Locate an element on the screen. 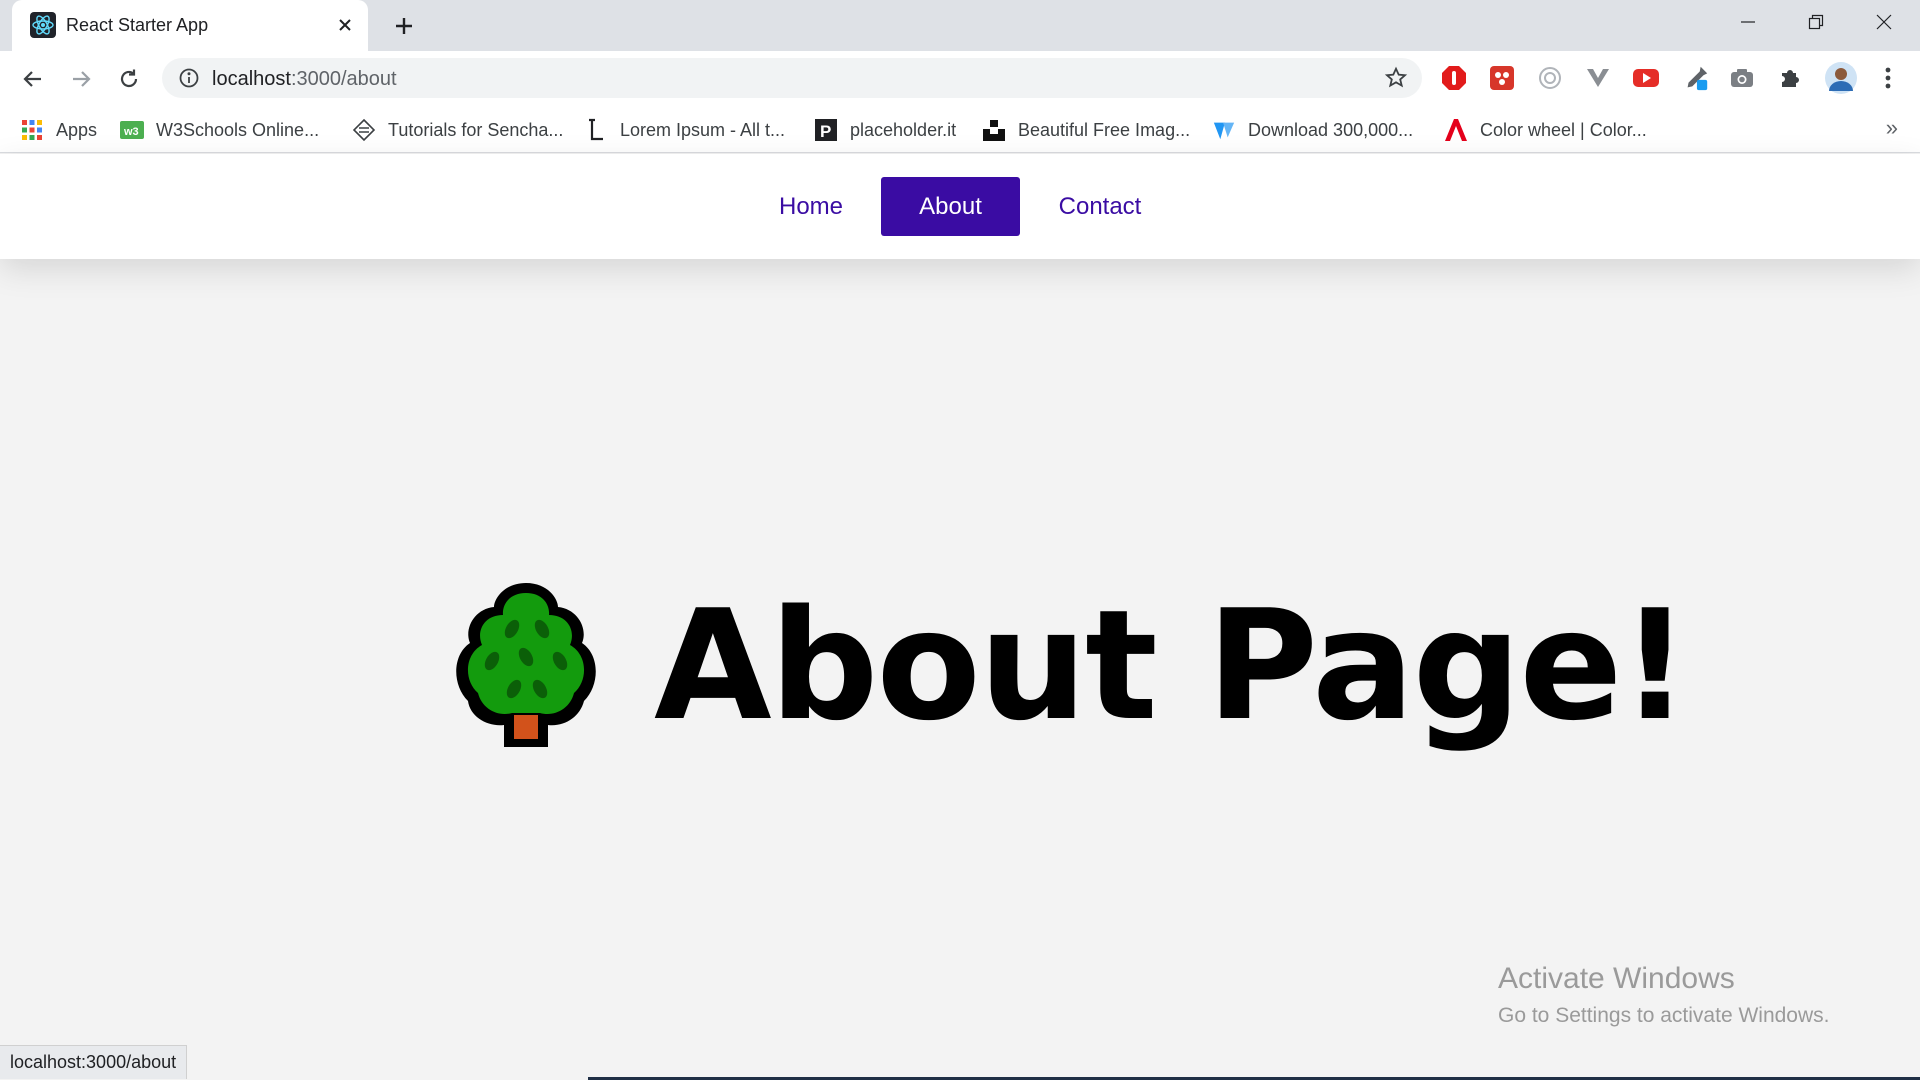  tab-title: React Starter App is located at coordinates (137, 25).